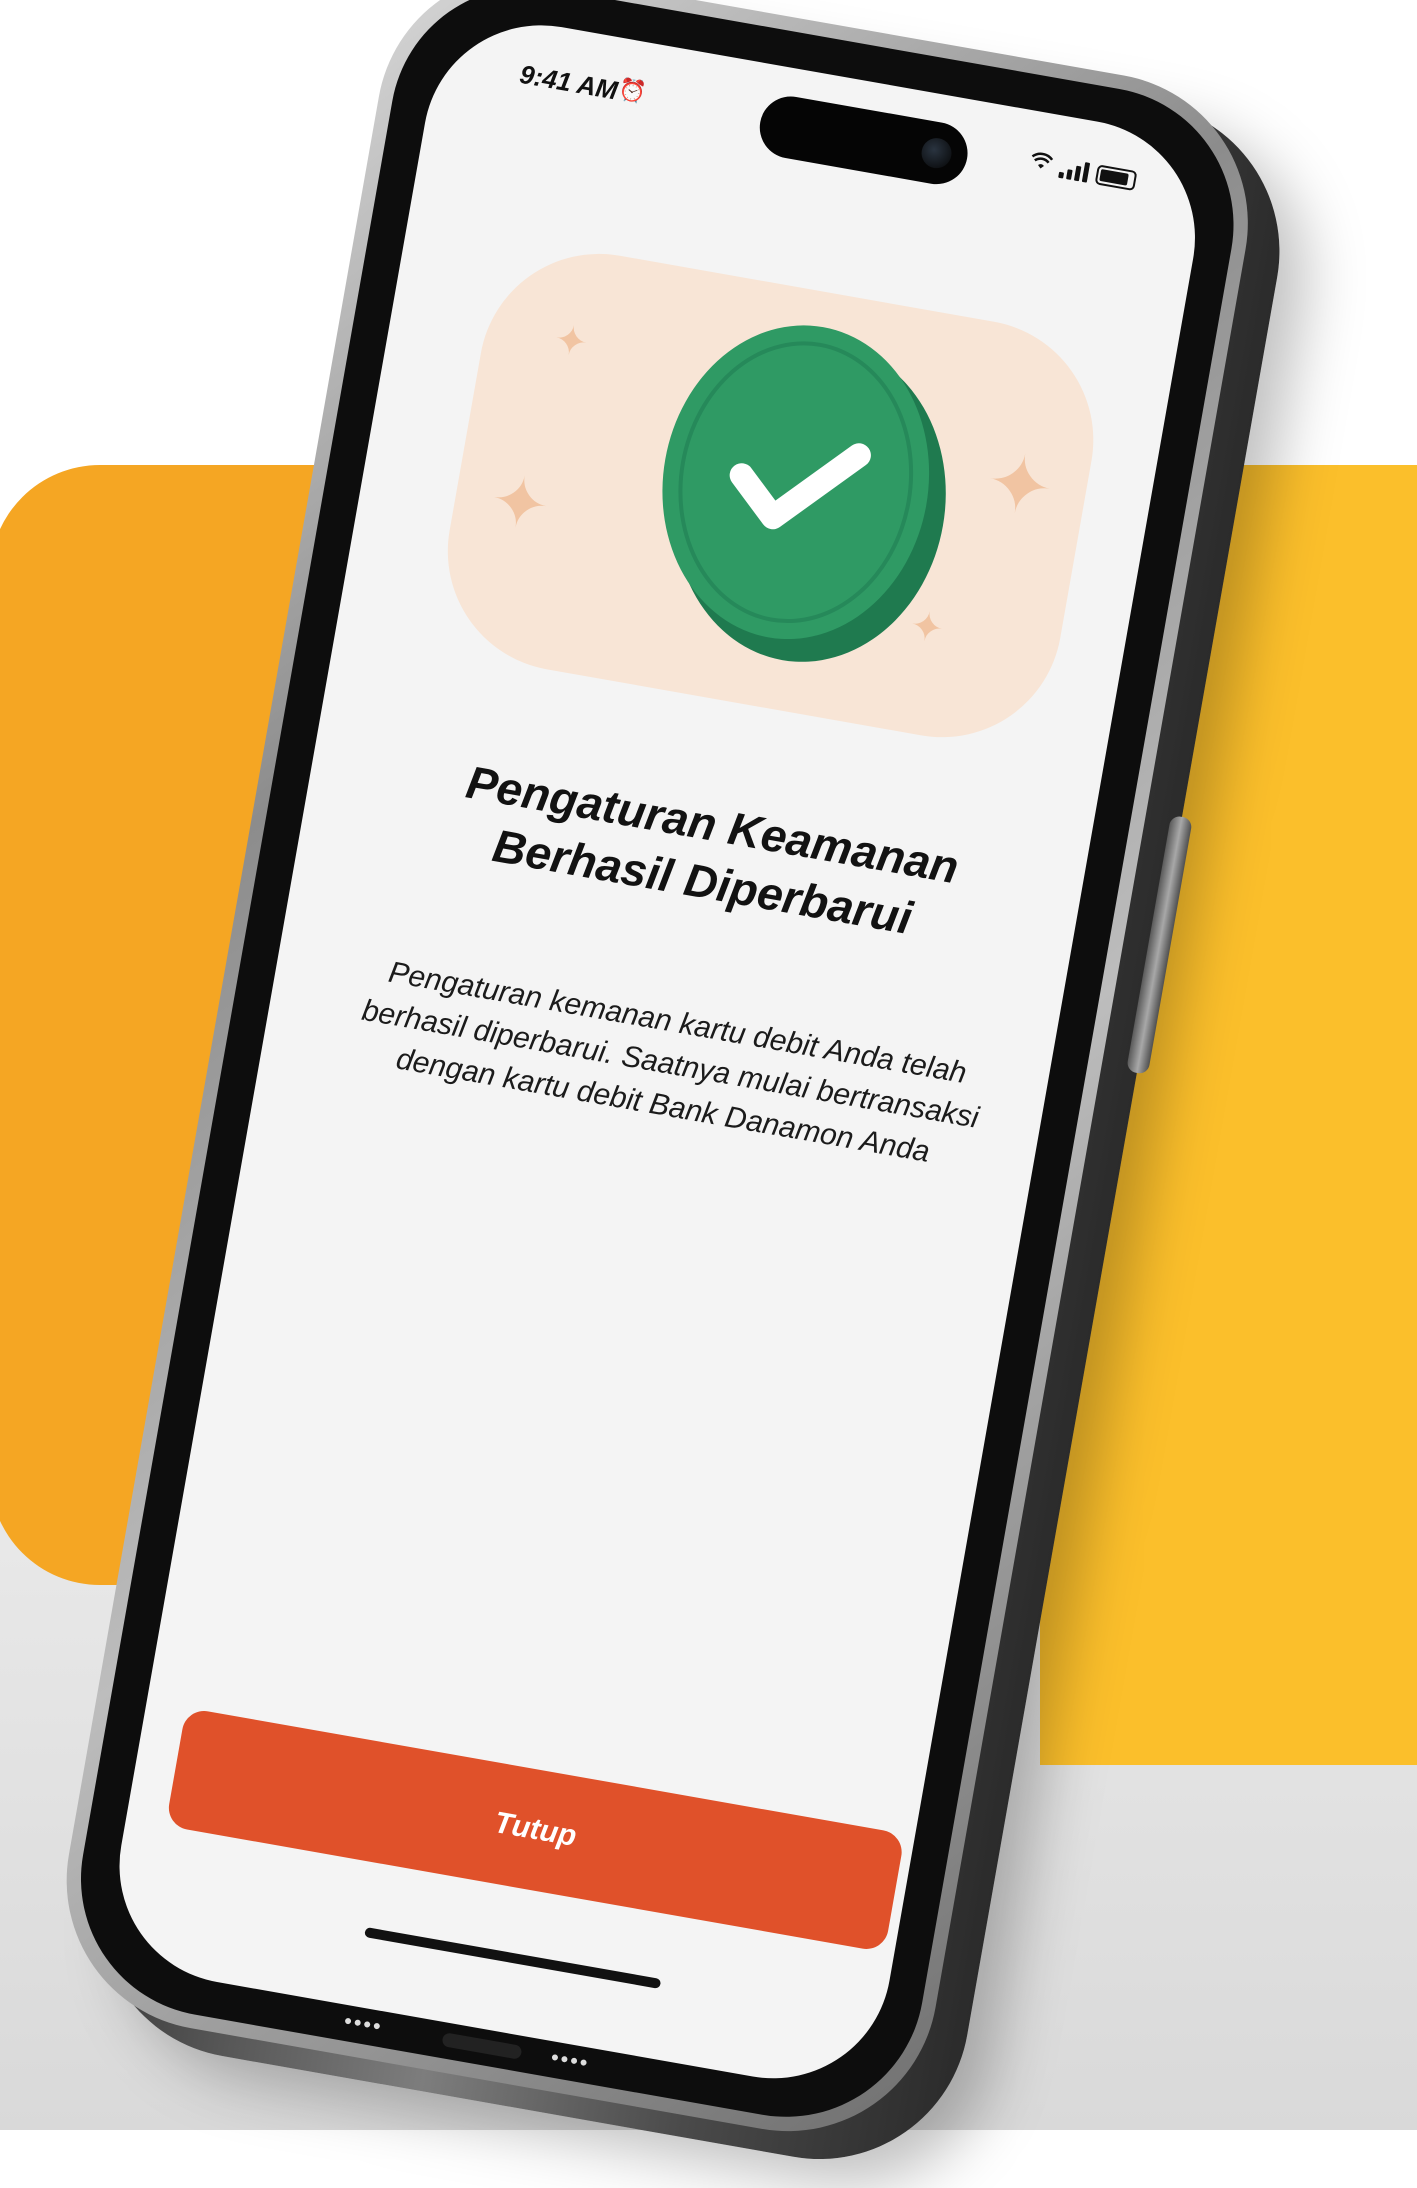 The height and width of the screenshot is (2188, 1417). What do you see at coordinates (936, 153) in the screenshot?
I see `front-camera` at bounding box center [936, 153].